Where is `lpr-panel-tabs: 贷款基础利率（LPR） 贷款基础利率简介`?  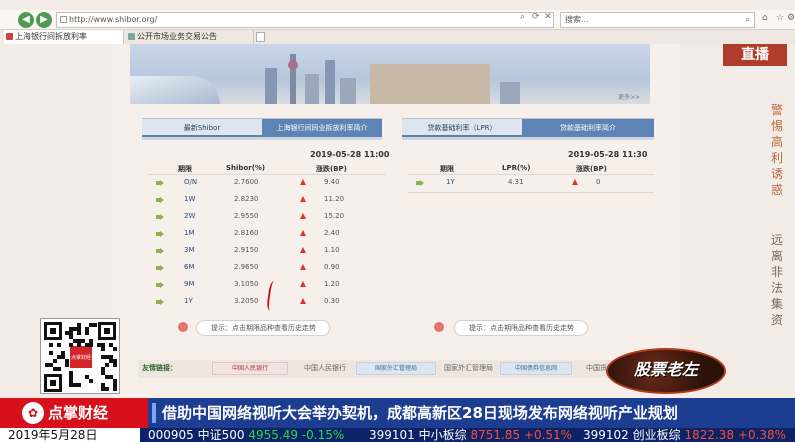
lpr-panel-tabs: 贷款基础利率（LPR） 贷款基础利率简介 is located at coordinates (528, 129).